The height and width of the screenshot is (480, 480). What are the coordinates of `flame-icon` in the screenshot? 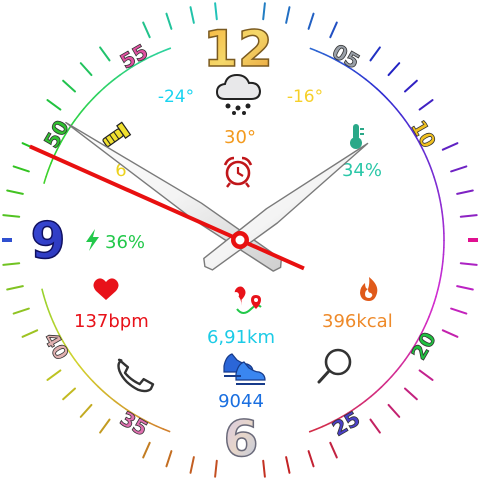 It's located at (369, 289).